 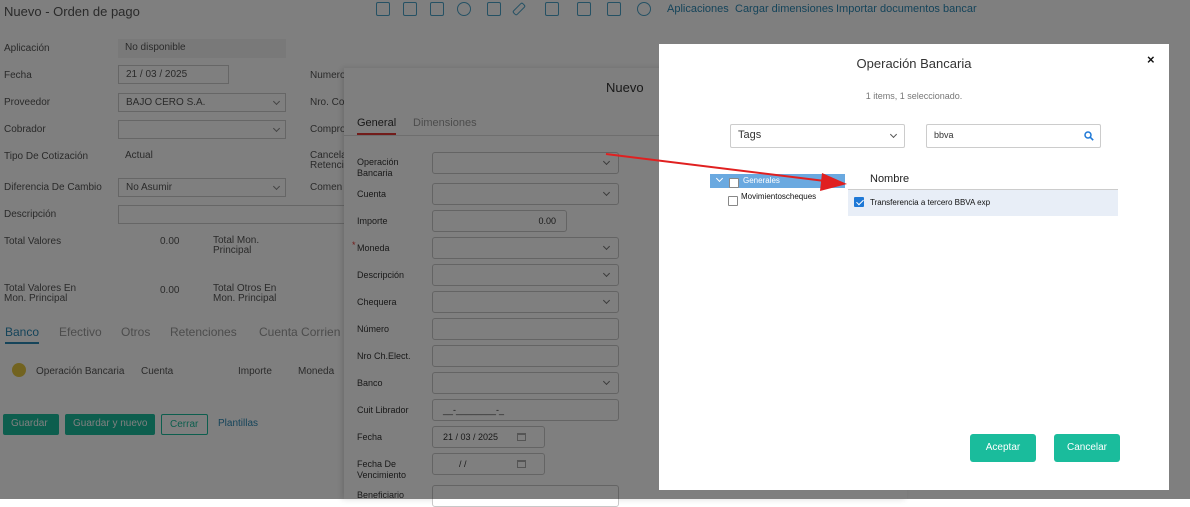 I want to click on arrow-line, so click(x=715, y=167).